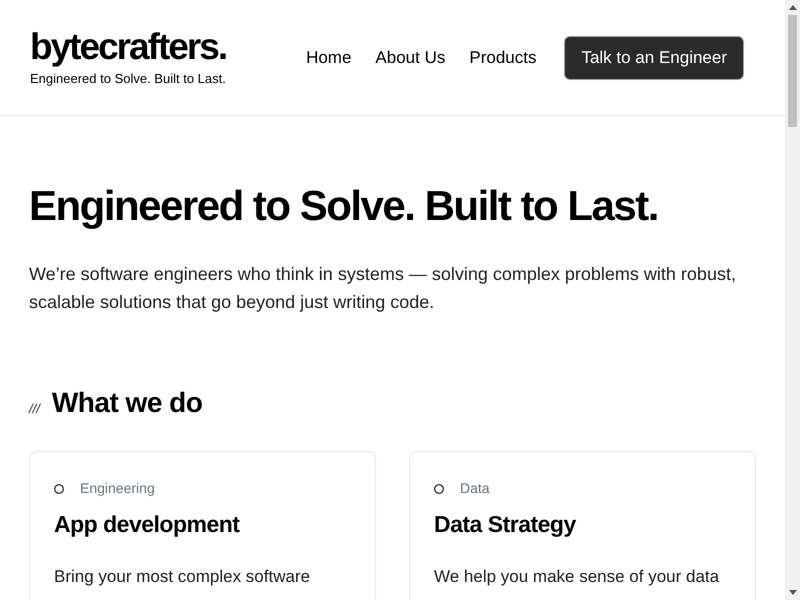  What do you see at coordinates (183, 577) in the screenshot?
I see `card-text: Bring your most complex software` at bounding box center [183, 577].